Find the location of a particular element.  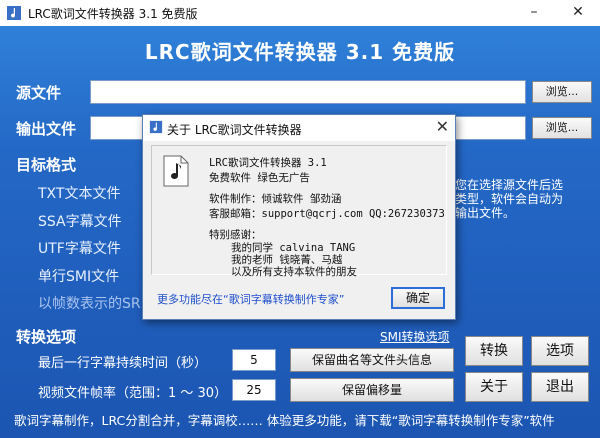

format-ssa: SSA字幕文件 is located at coordinates (80, 221).